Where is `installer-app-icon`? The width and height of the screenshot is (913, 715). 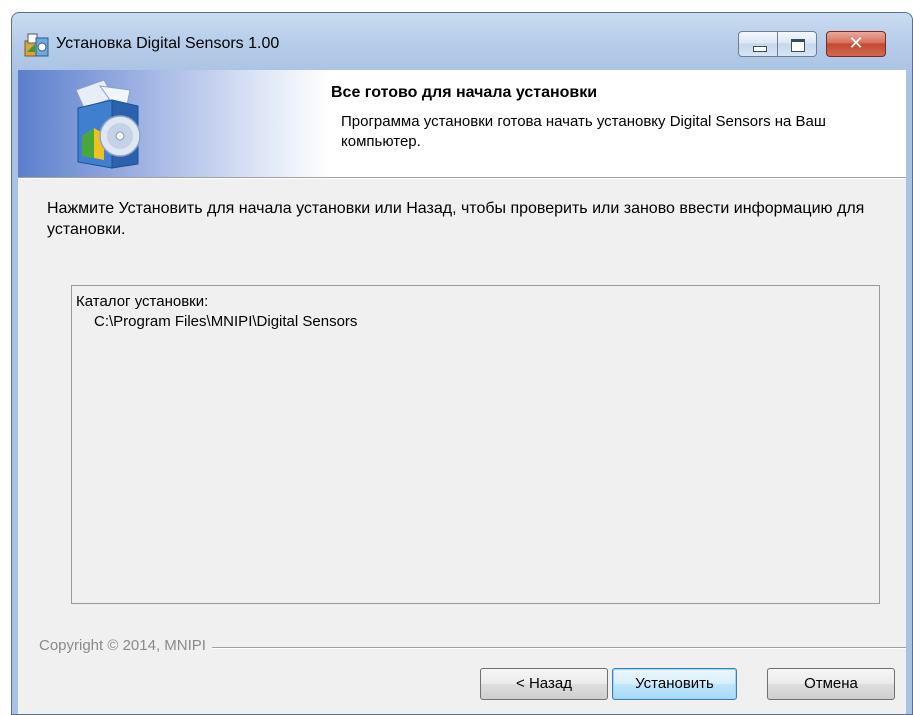 installer-app-icon is located at coordinates (36, 45).